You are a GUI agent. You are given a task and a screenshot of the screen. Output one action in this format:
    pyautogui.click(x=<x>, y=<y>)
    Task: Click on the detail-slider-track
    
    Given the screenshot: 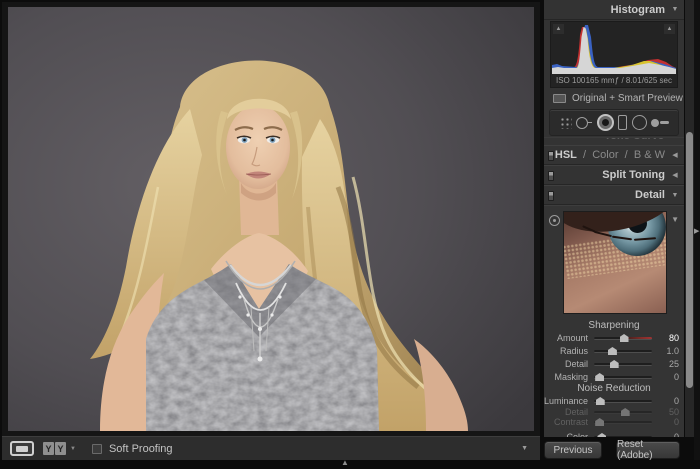 What is the action you would take?
    pyautogui.click(x=623, y=364)
    